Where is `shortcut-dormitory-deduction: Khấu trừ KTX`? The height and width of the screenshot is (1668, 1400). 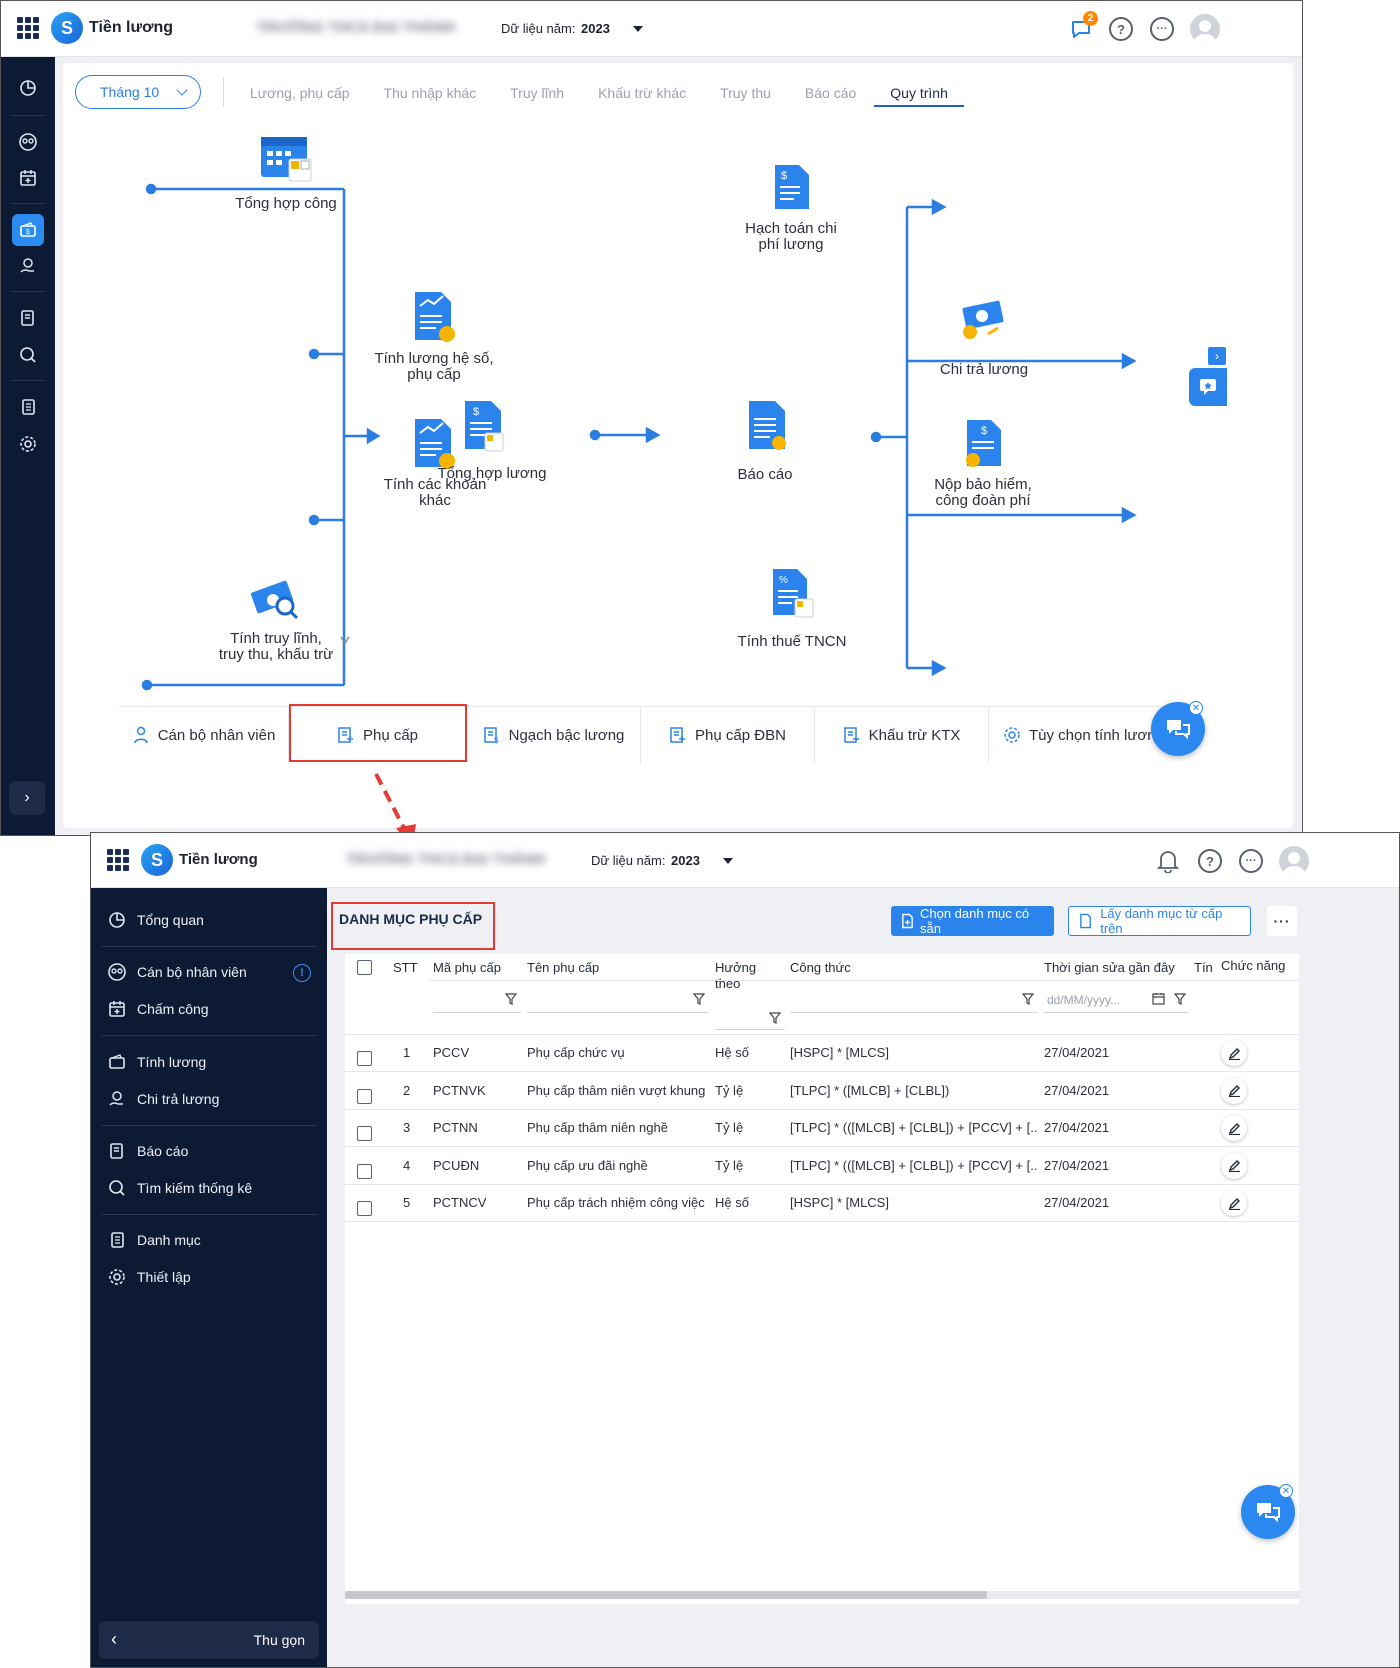 shortcut-dormitory-deduction: Khấu trừ KTX is located at coordinates (902, 735).